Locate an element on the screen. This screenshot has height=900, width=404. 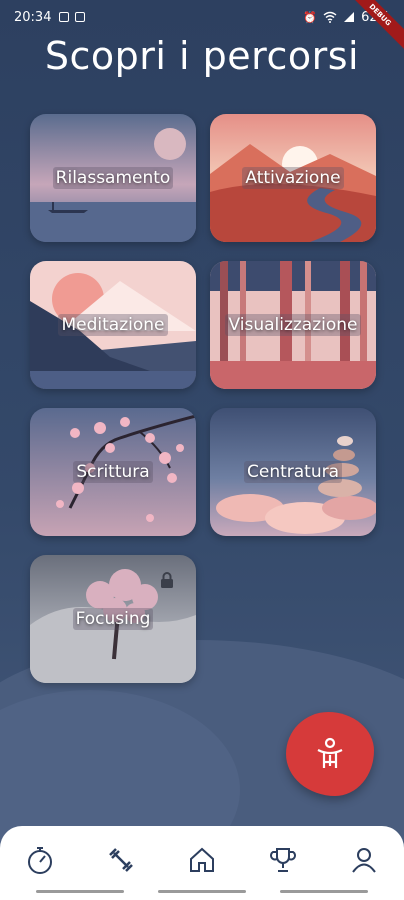
nav-achievements is located at coordinates (283, 860).